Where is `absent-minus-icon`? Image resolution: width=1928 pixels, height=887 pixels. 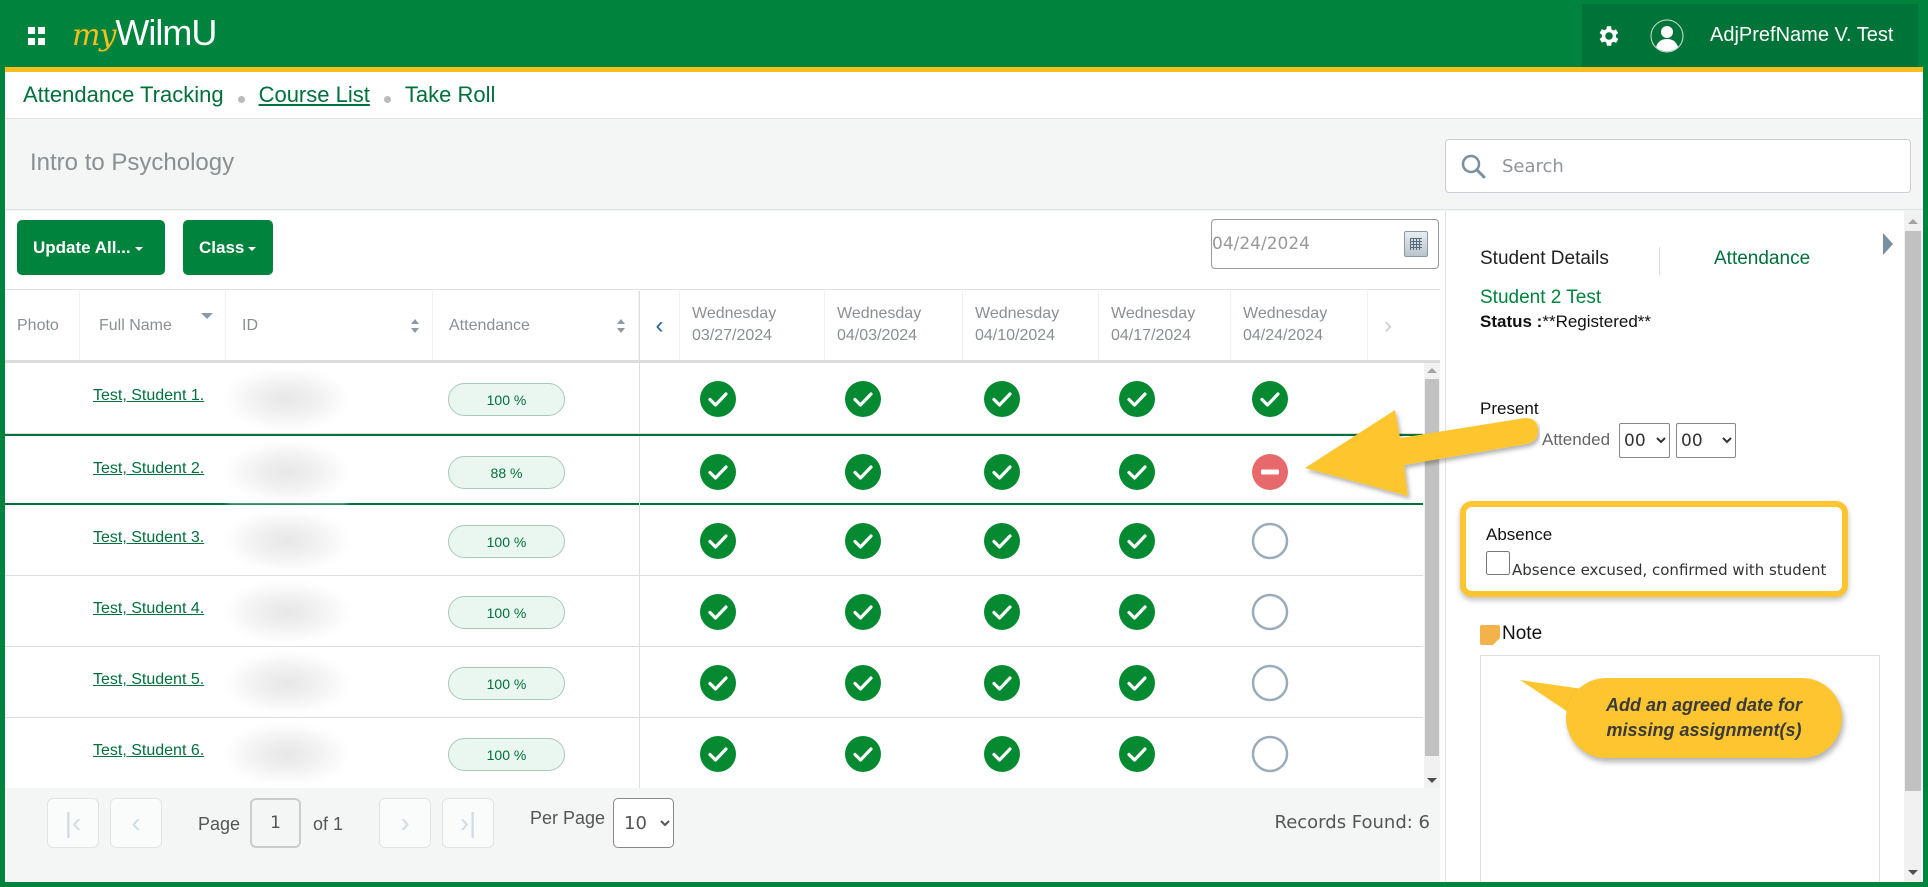
absent-minus-icon is located at coordinates (1270, 472).